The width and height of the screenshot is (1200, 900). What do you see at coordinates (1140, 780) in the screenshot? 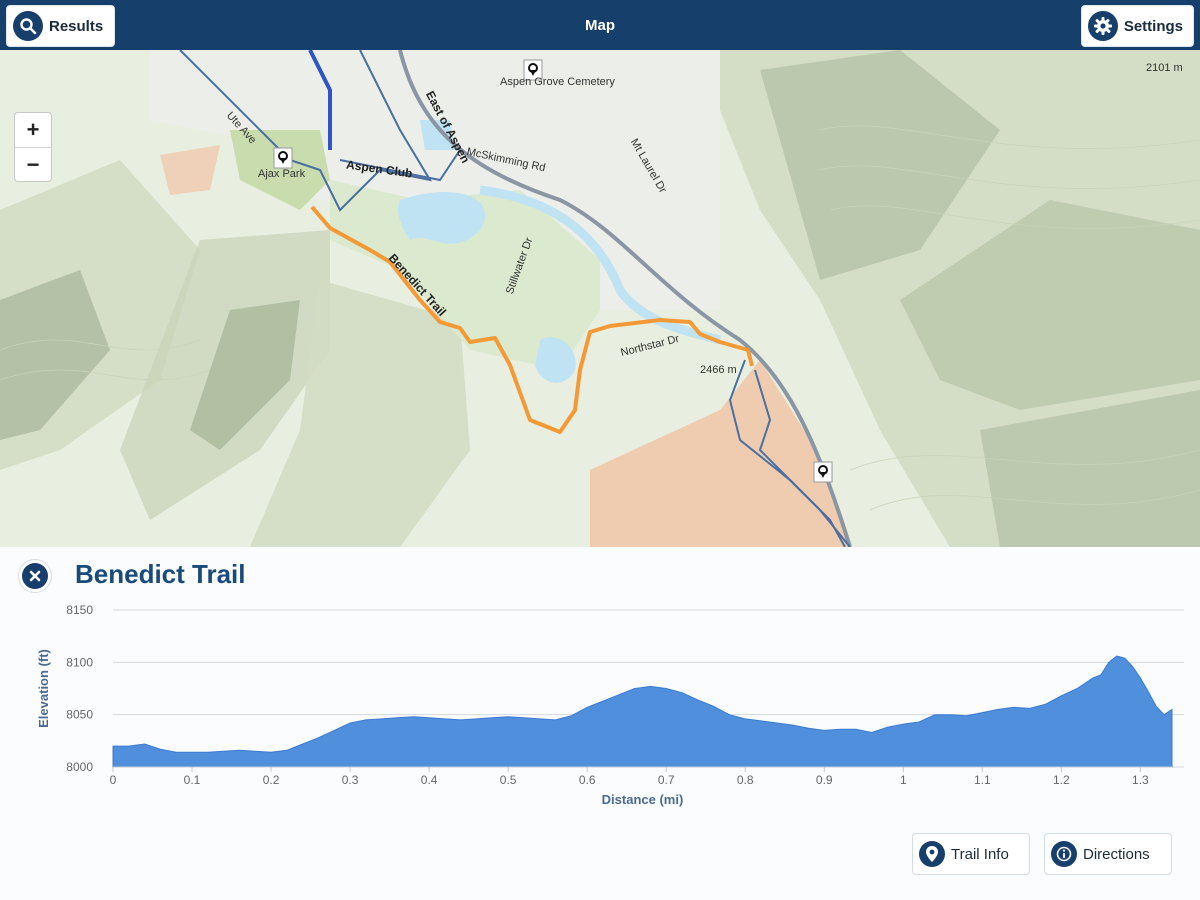
I see `x-tick-label: 1.3` at bounding box center [1140, 780].